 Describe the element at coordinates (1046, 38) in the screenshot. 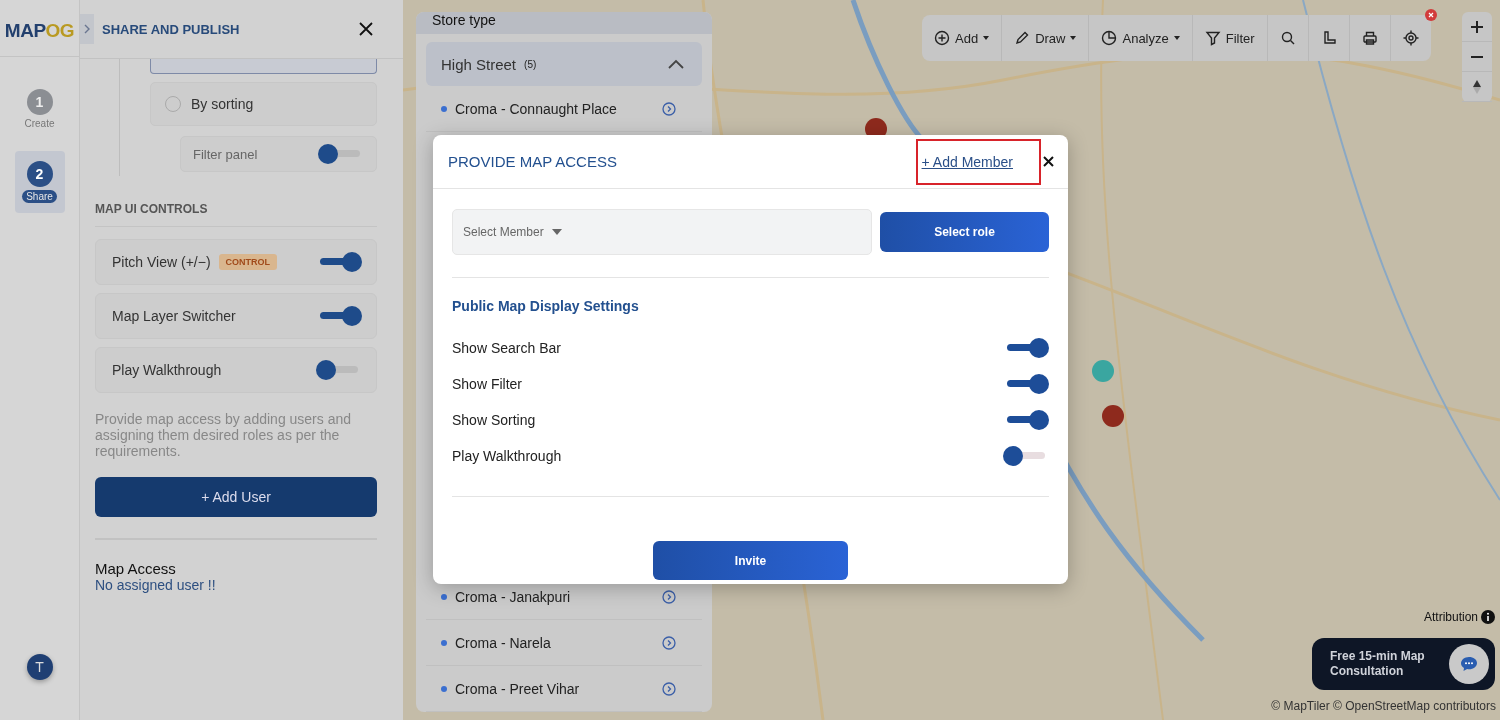

I see `draw-tool-button: Draw` at that location.